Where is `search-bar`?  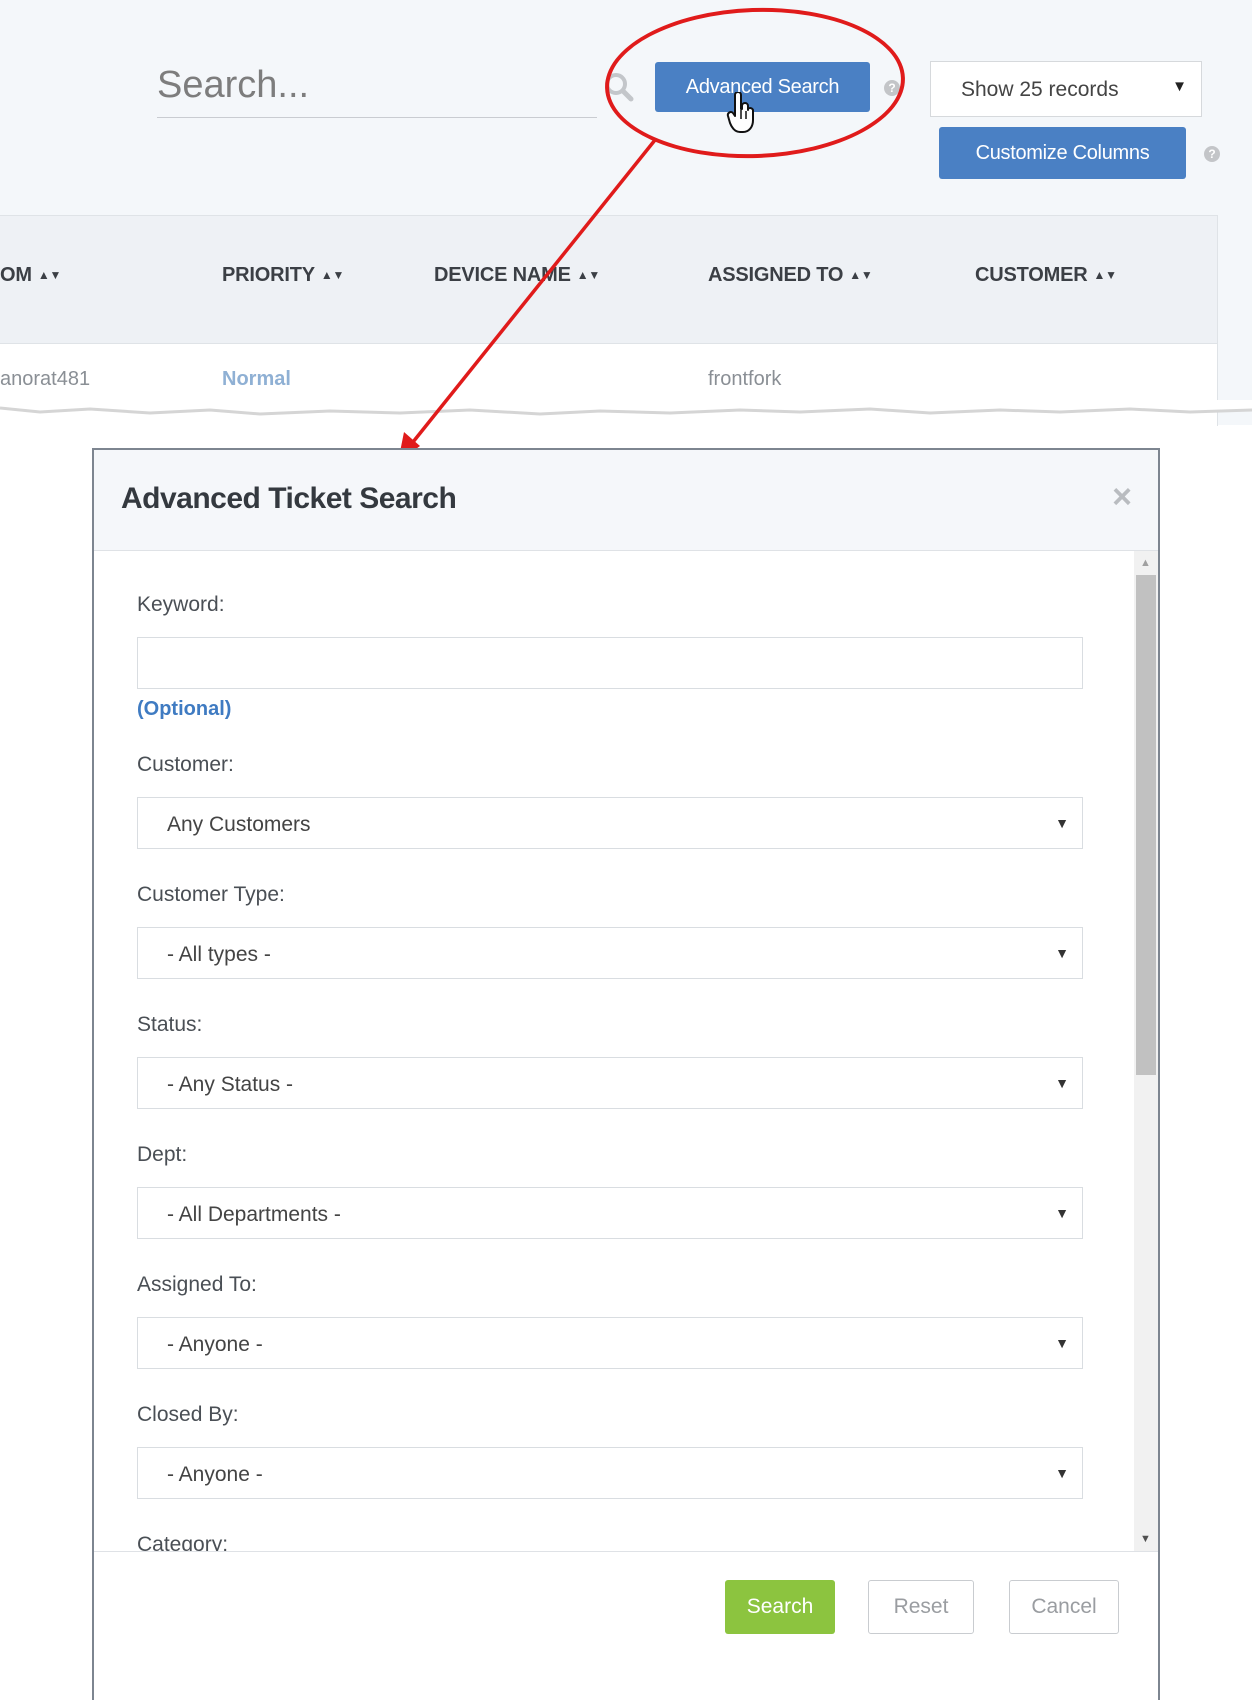
search-bar is located at coordinates (377, 86).